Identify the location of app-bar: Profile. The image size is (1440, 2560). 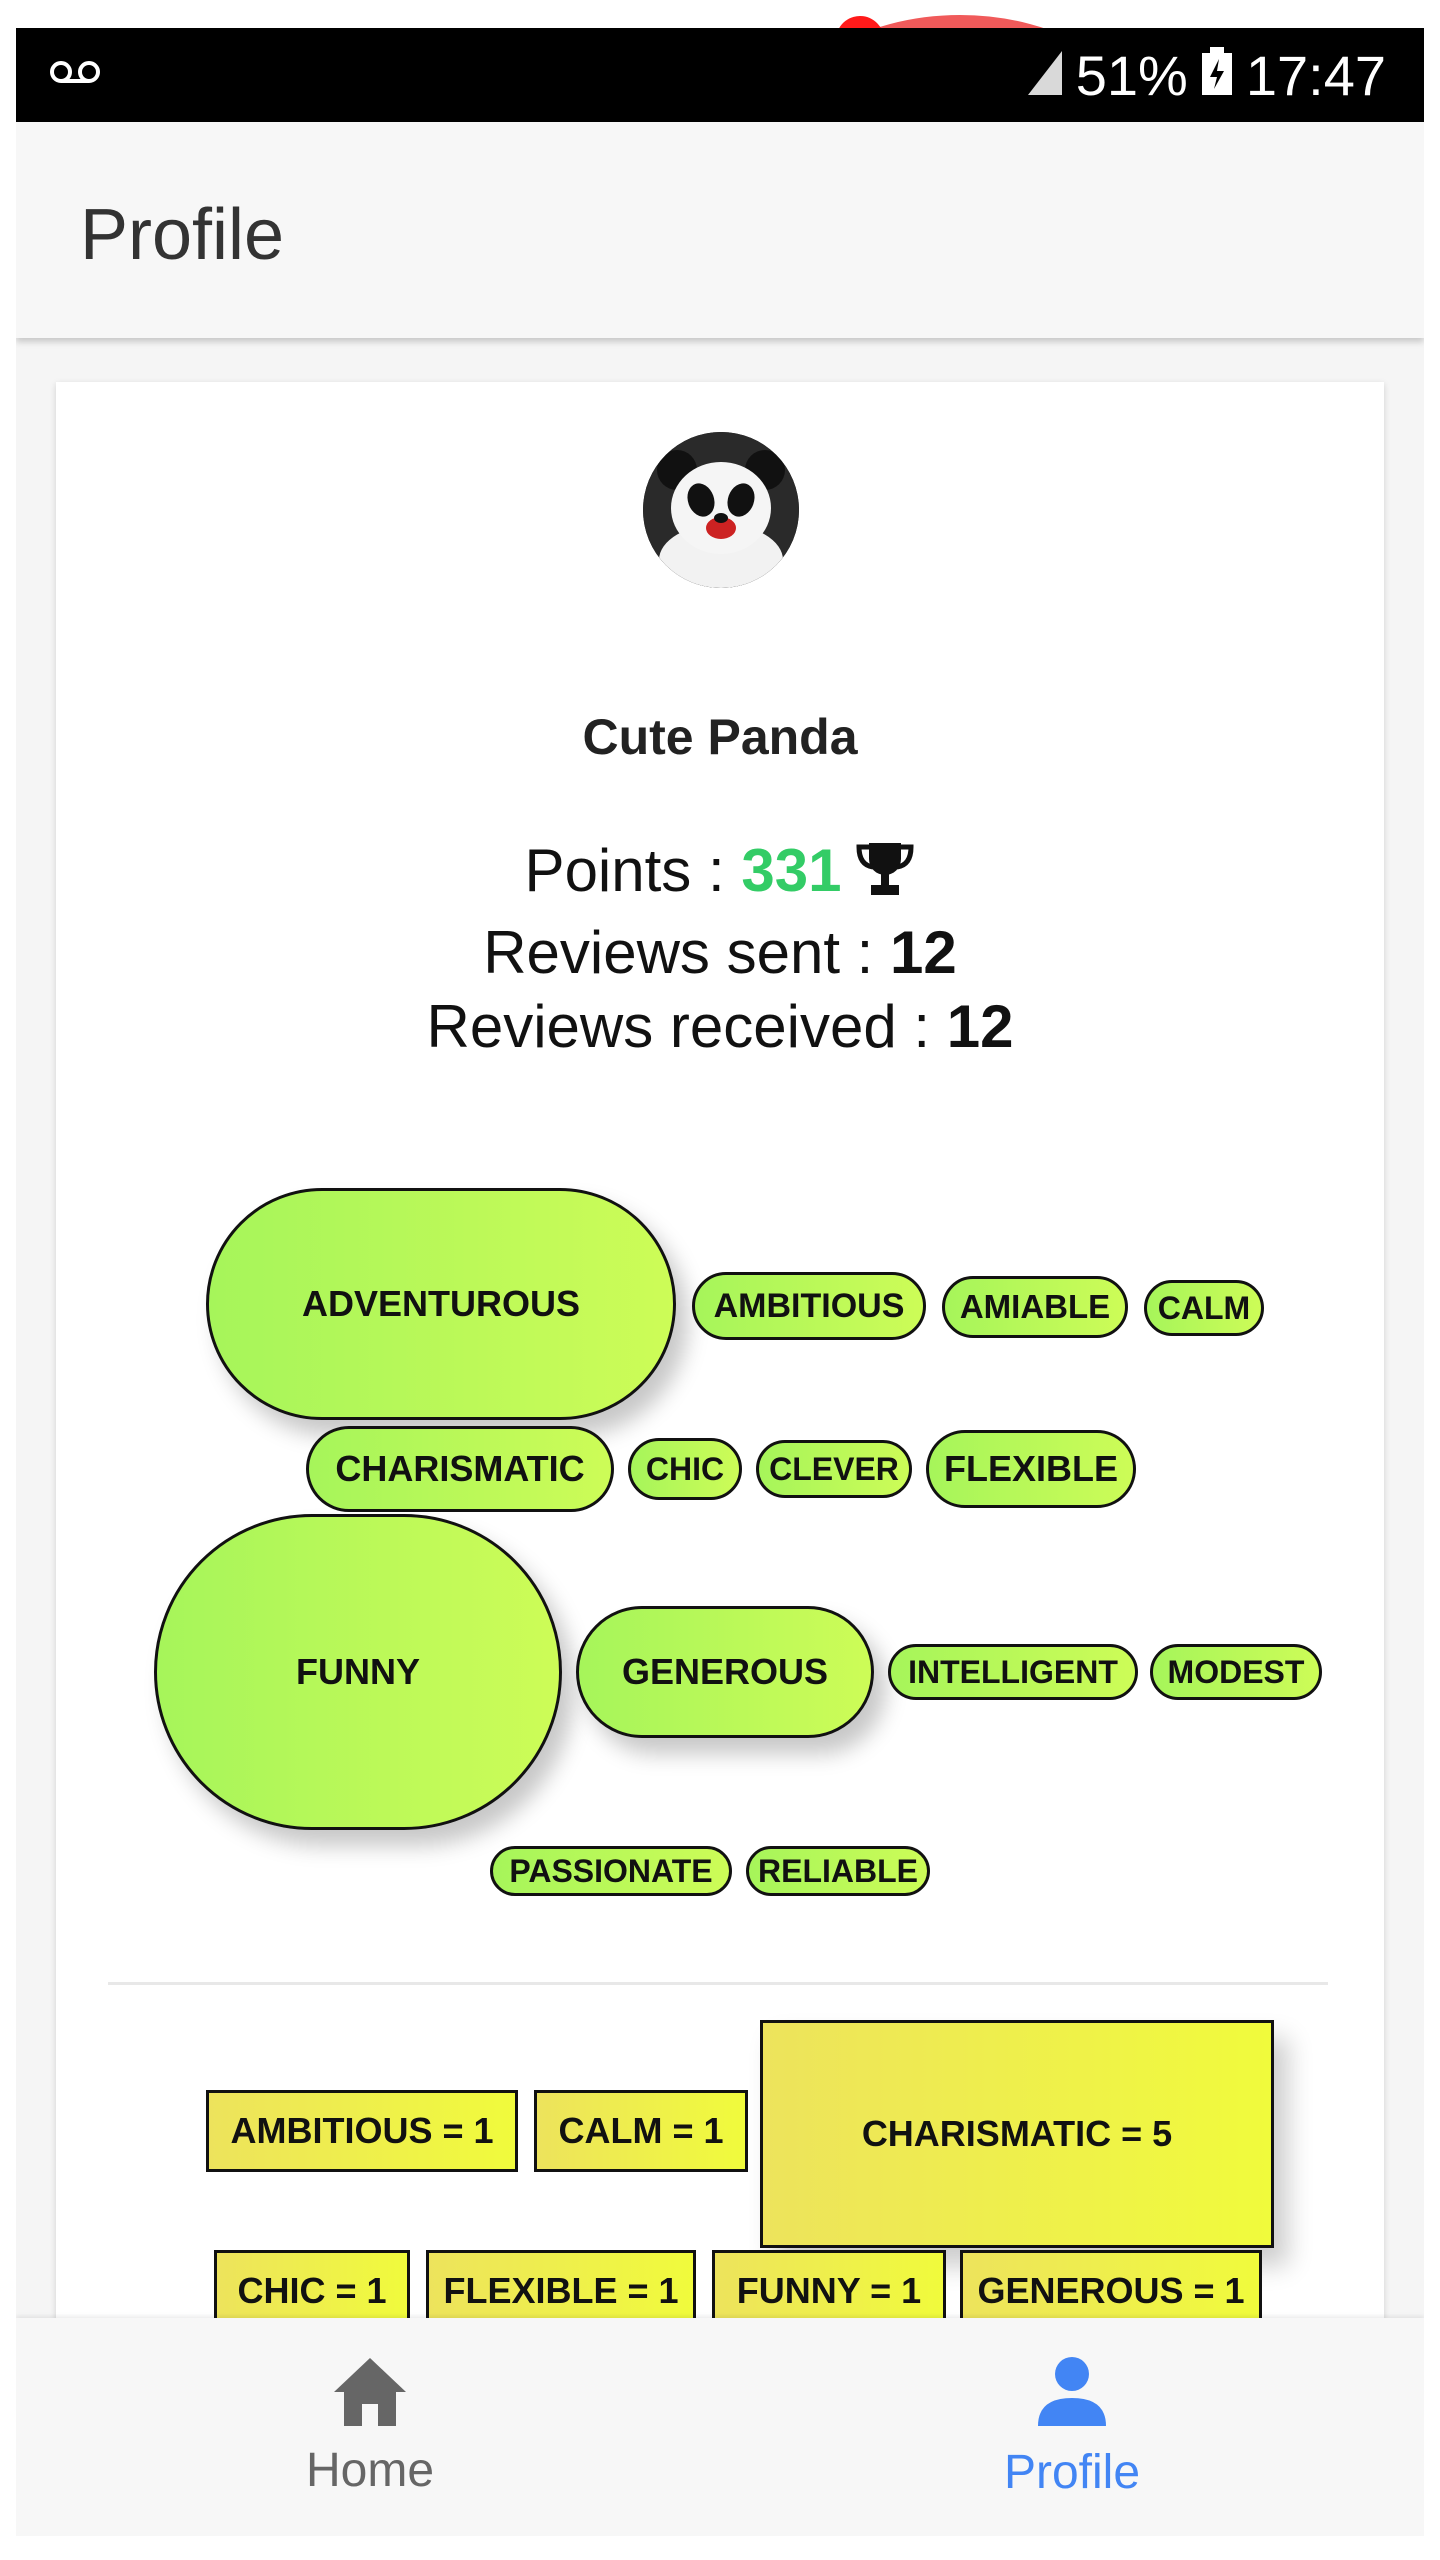
(720, 230).